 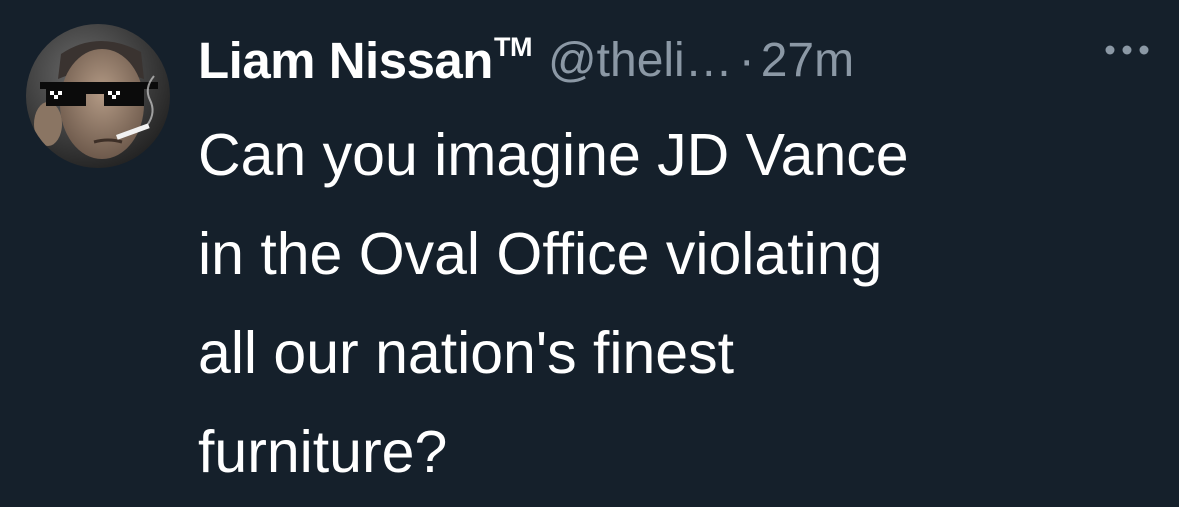 I want to click on display-name: Liam NissanTM, so click(x=365, y=60).